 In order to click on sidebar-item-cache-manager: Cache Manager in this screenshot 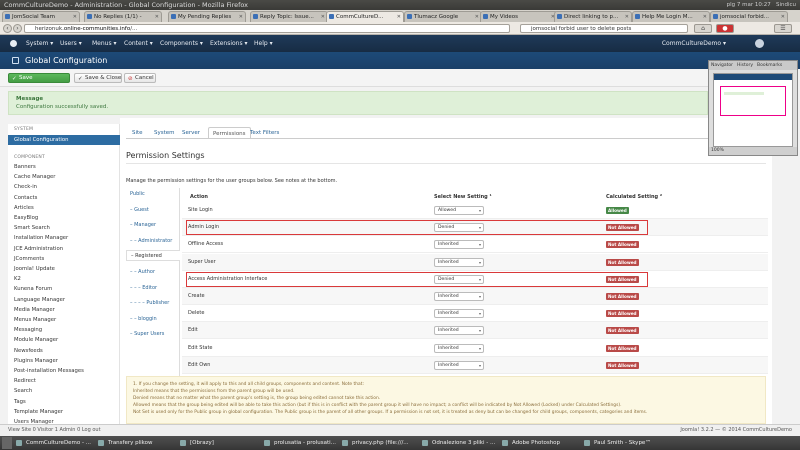, I will do `click(34, 177)`.